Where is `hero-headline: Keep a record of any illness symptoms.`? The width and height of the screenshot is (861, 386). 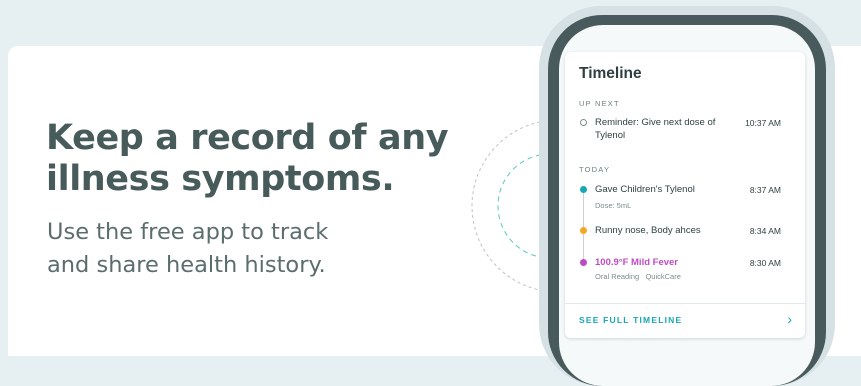
hero-headline: Keep a record of any illness symptoms. is located at coordinates (247, 159).